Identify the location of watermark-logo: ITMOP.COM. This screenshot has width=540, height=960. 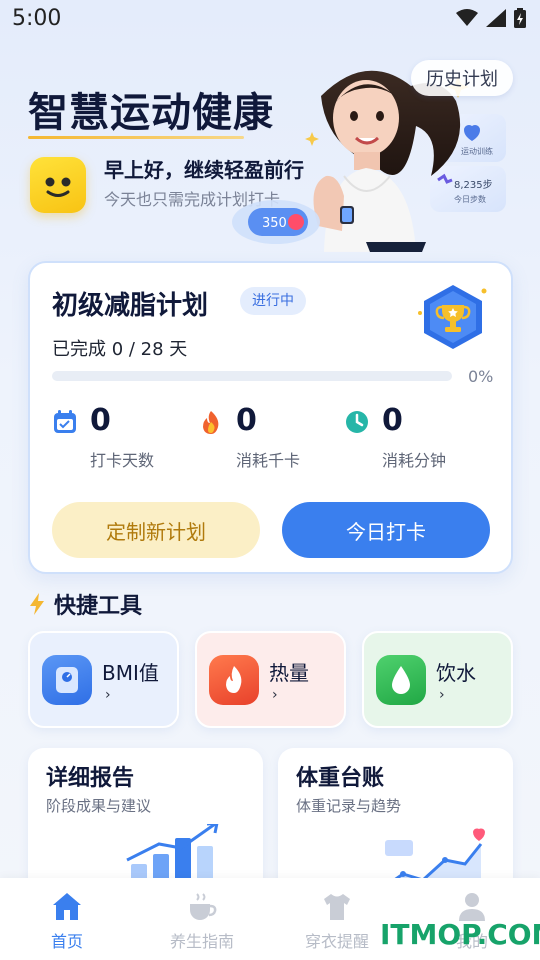
(460, 934).